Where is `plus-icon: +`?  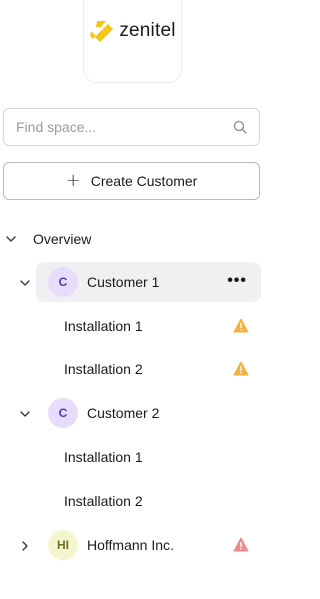
plus-icon: + is located at coordinates (73, 180).